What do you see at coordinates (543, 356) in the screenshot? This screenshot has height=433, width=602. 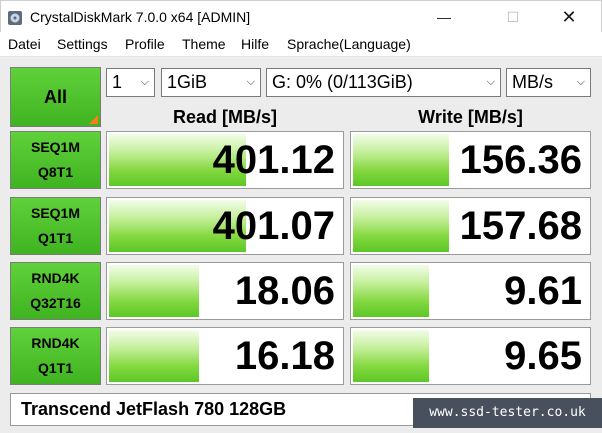 I see `write-value: 9.65` at bounding box center [543, 356].